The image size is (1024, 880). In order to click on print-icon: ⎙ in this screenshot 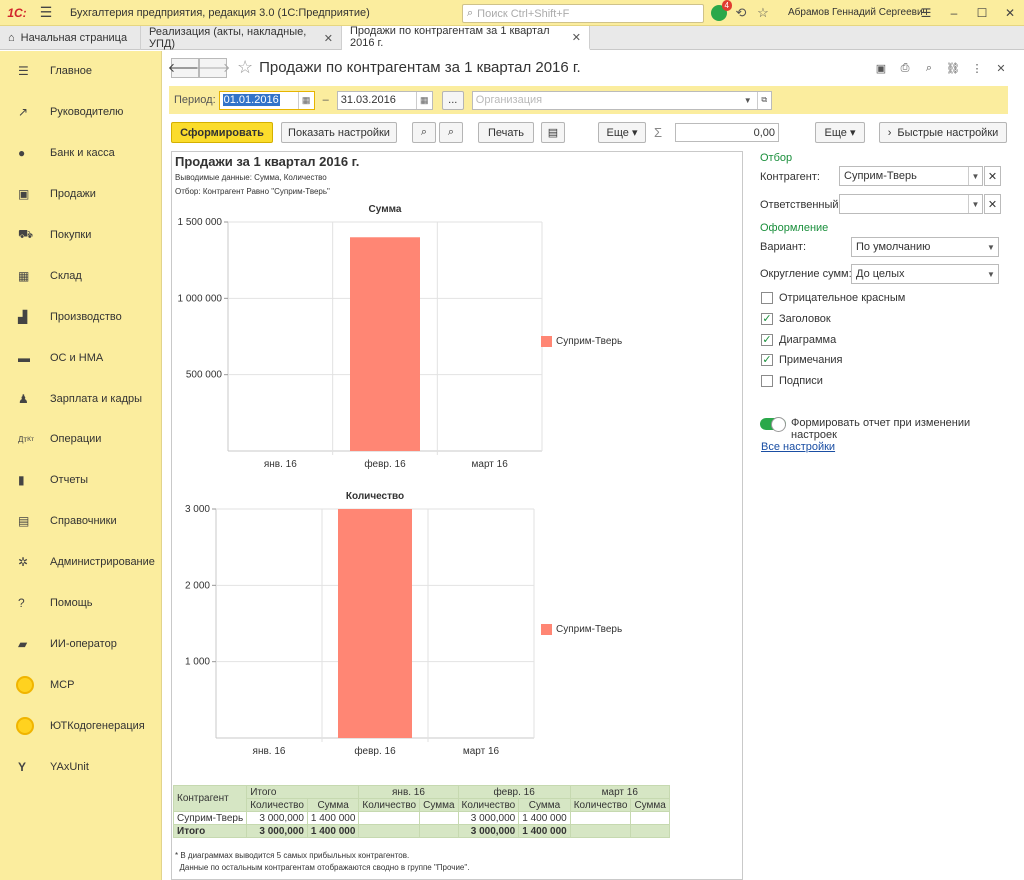, I will do `click(905, 68)`.